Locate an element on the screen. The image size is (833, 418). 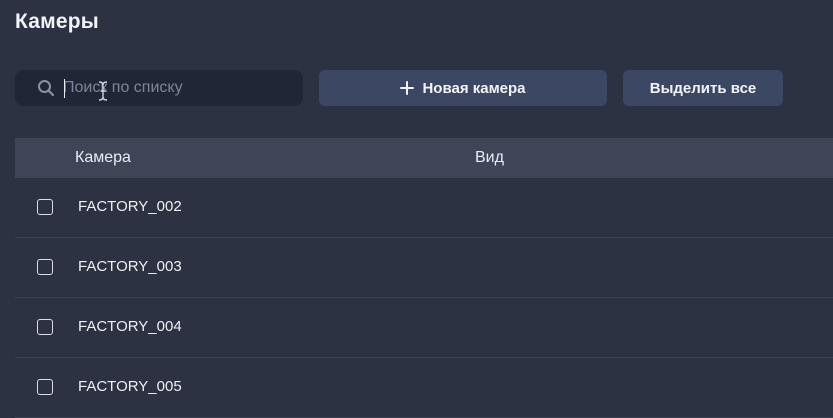
search-box is located at coordinates (159, 88).